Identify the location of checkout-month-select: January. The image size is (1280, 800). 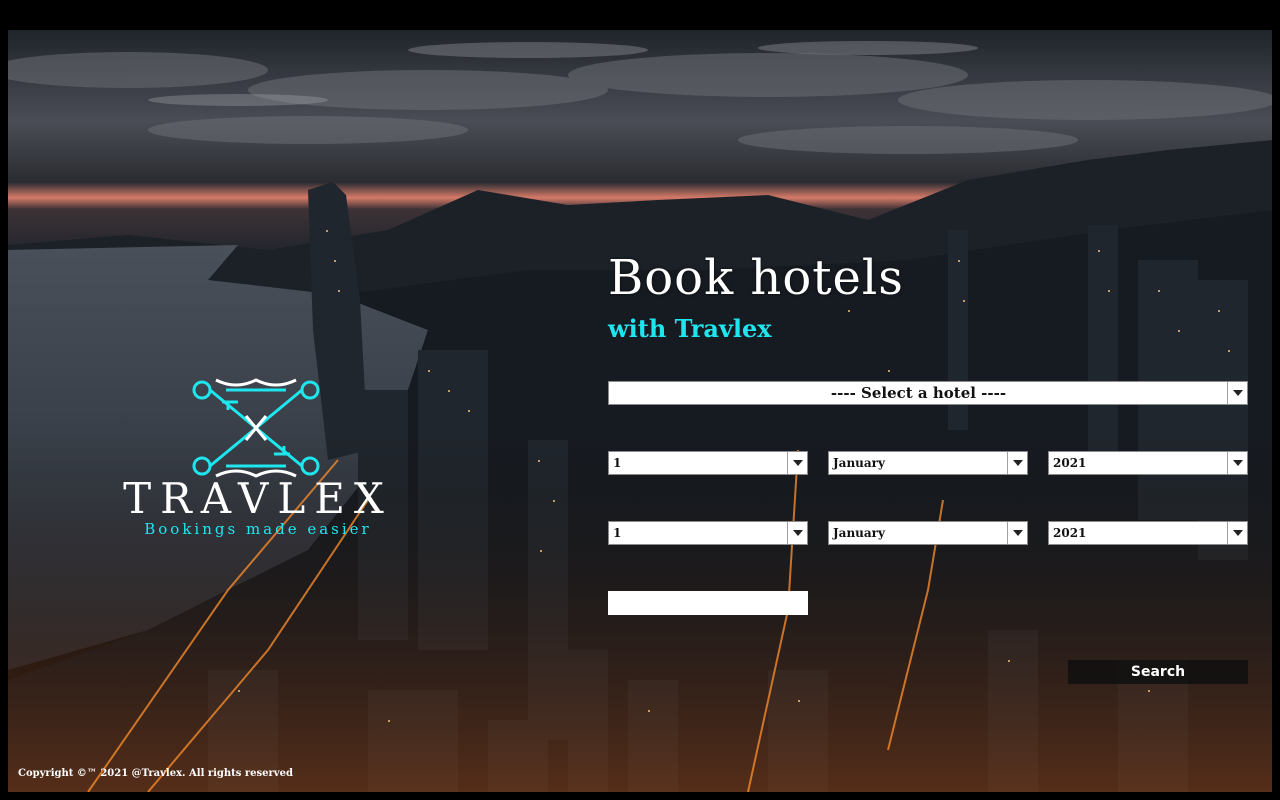
(928, 533).